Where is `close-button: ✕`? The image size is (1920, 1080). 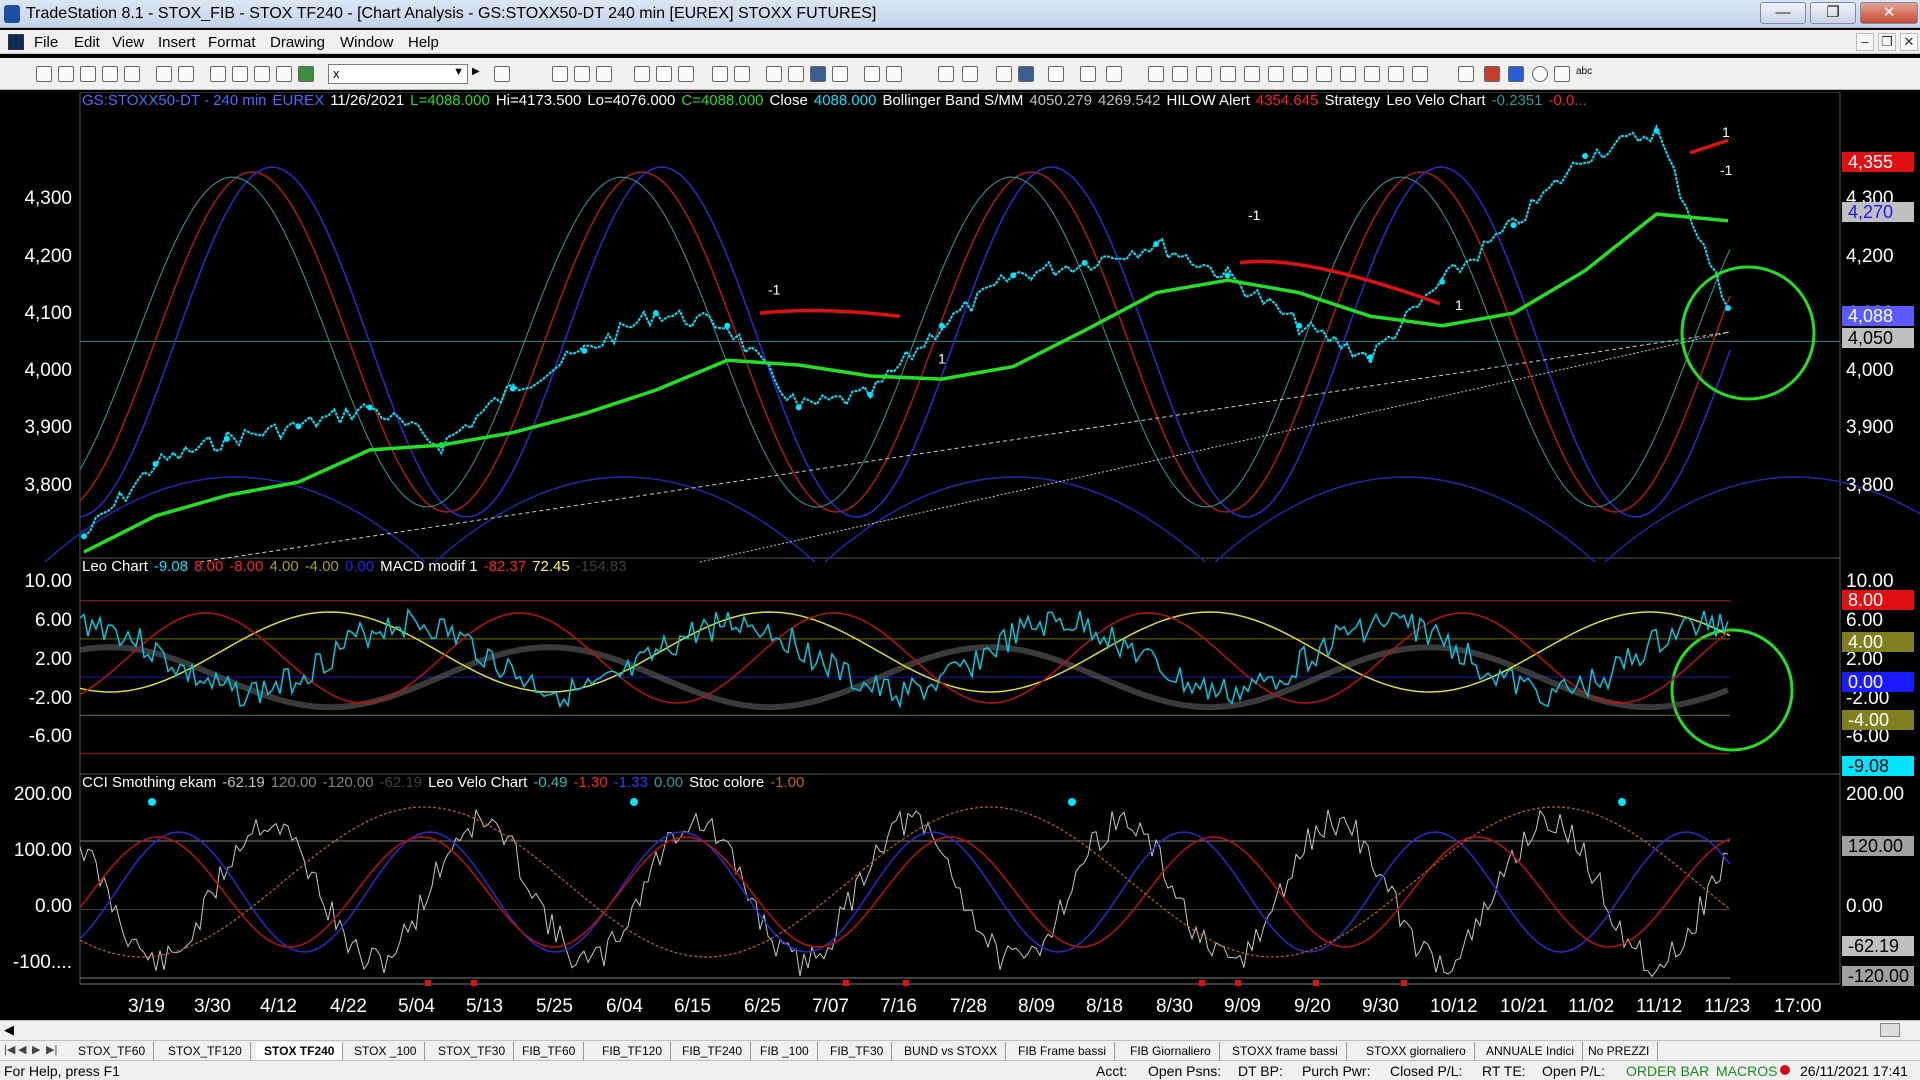
close-button: ✕ is located at coordinates (1889, 13).